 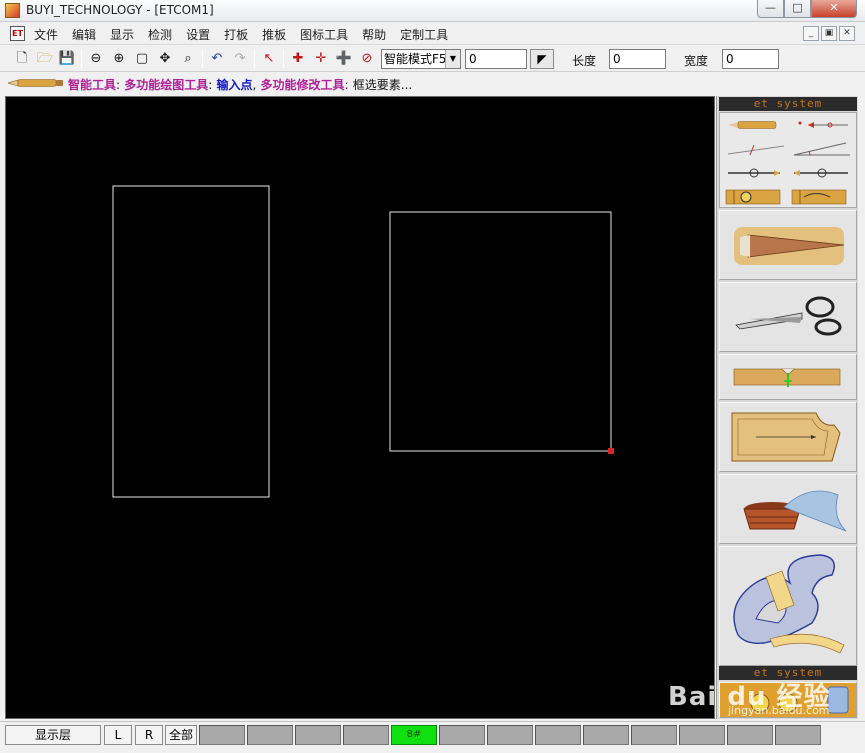 I want to click on value-input: 0, so click(x=496, y=59).